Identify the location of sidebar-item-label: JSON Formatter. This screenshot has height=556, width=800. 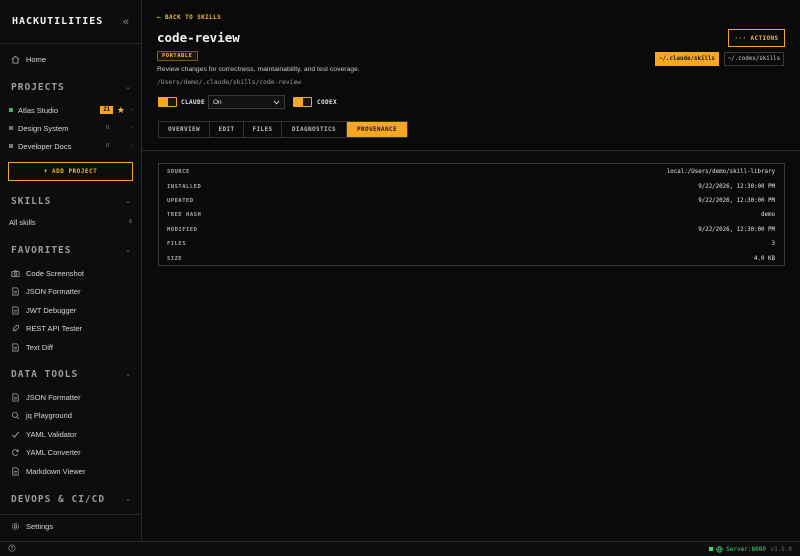
(53, 397).